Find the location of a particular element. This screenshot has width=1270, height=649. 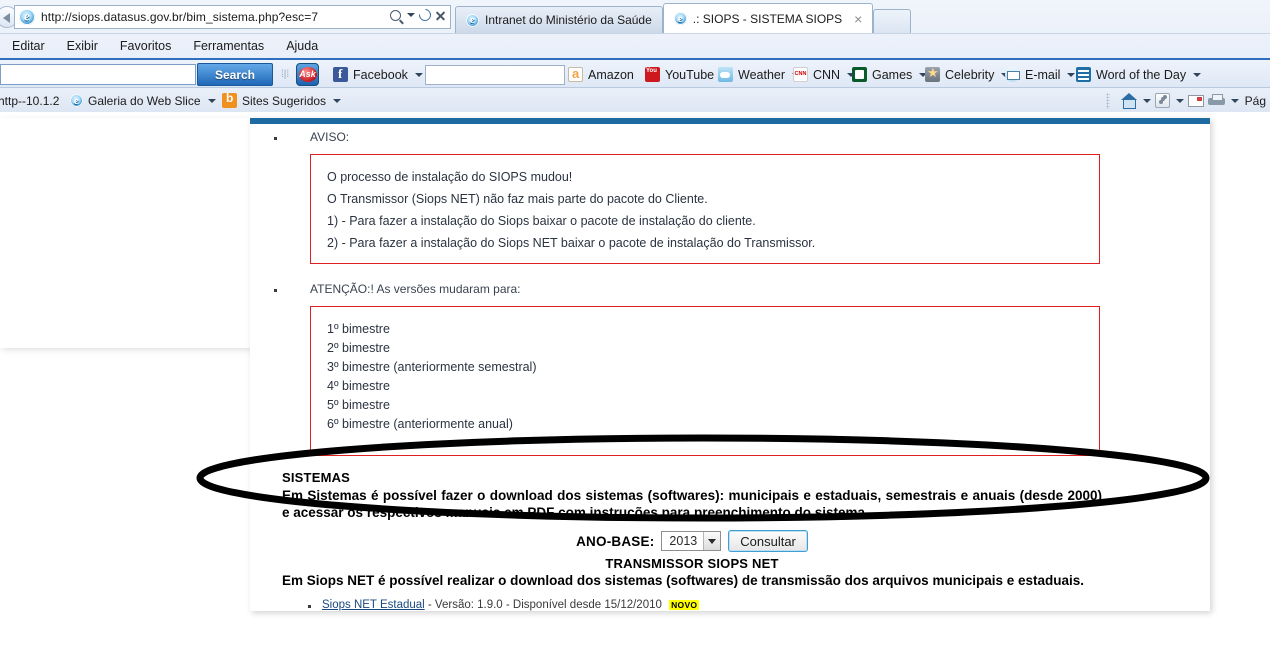

menu-item-ferramentas: Ferramentas is located at coordinates (228, 46).